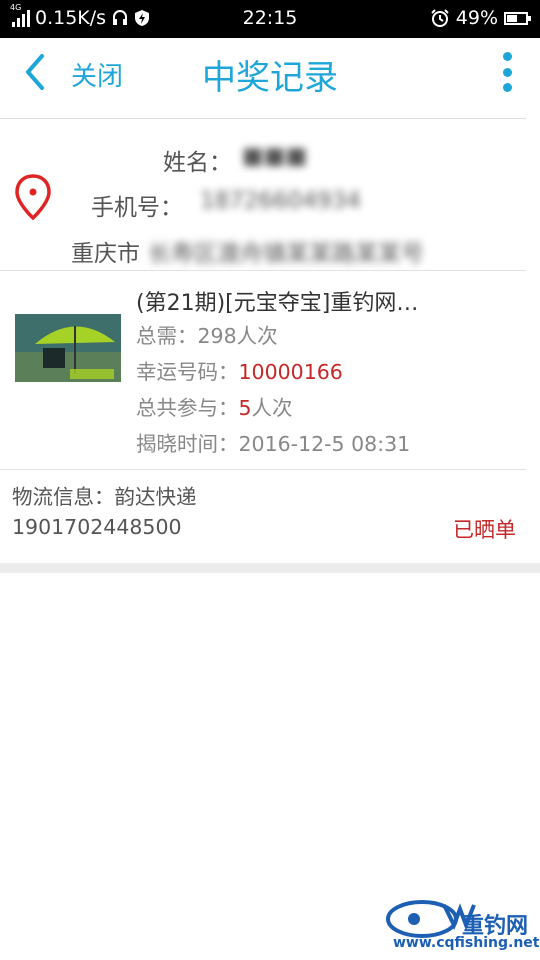  I want to click on location-pin-icon, so click(33, 197).